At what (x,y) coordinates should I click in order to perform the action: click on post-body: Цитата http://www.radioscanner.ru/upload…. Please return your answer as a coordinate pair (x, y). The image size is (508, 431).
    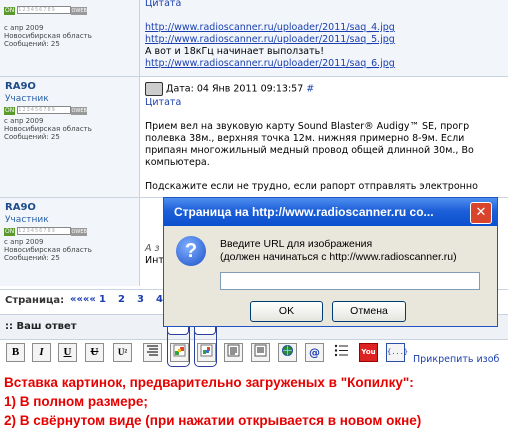
    Looking at the image, I should click on (325, 35).